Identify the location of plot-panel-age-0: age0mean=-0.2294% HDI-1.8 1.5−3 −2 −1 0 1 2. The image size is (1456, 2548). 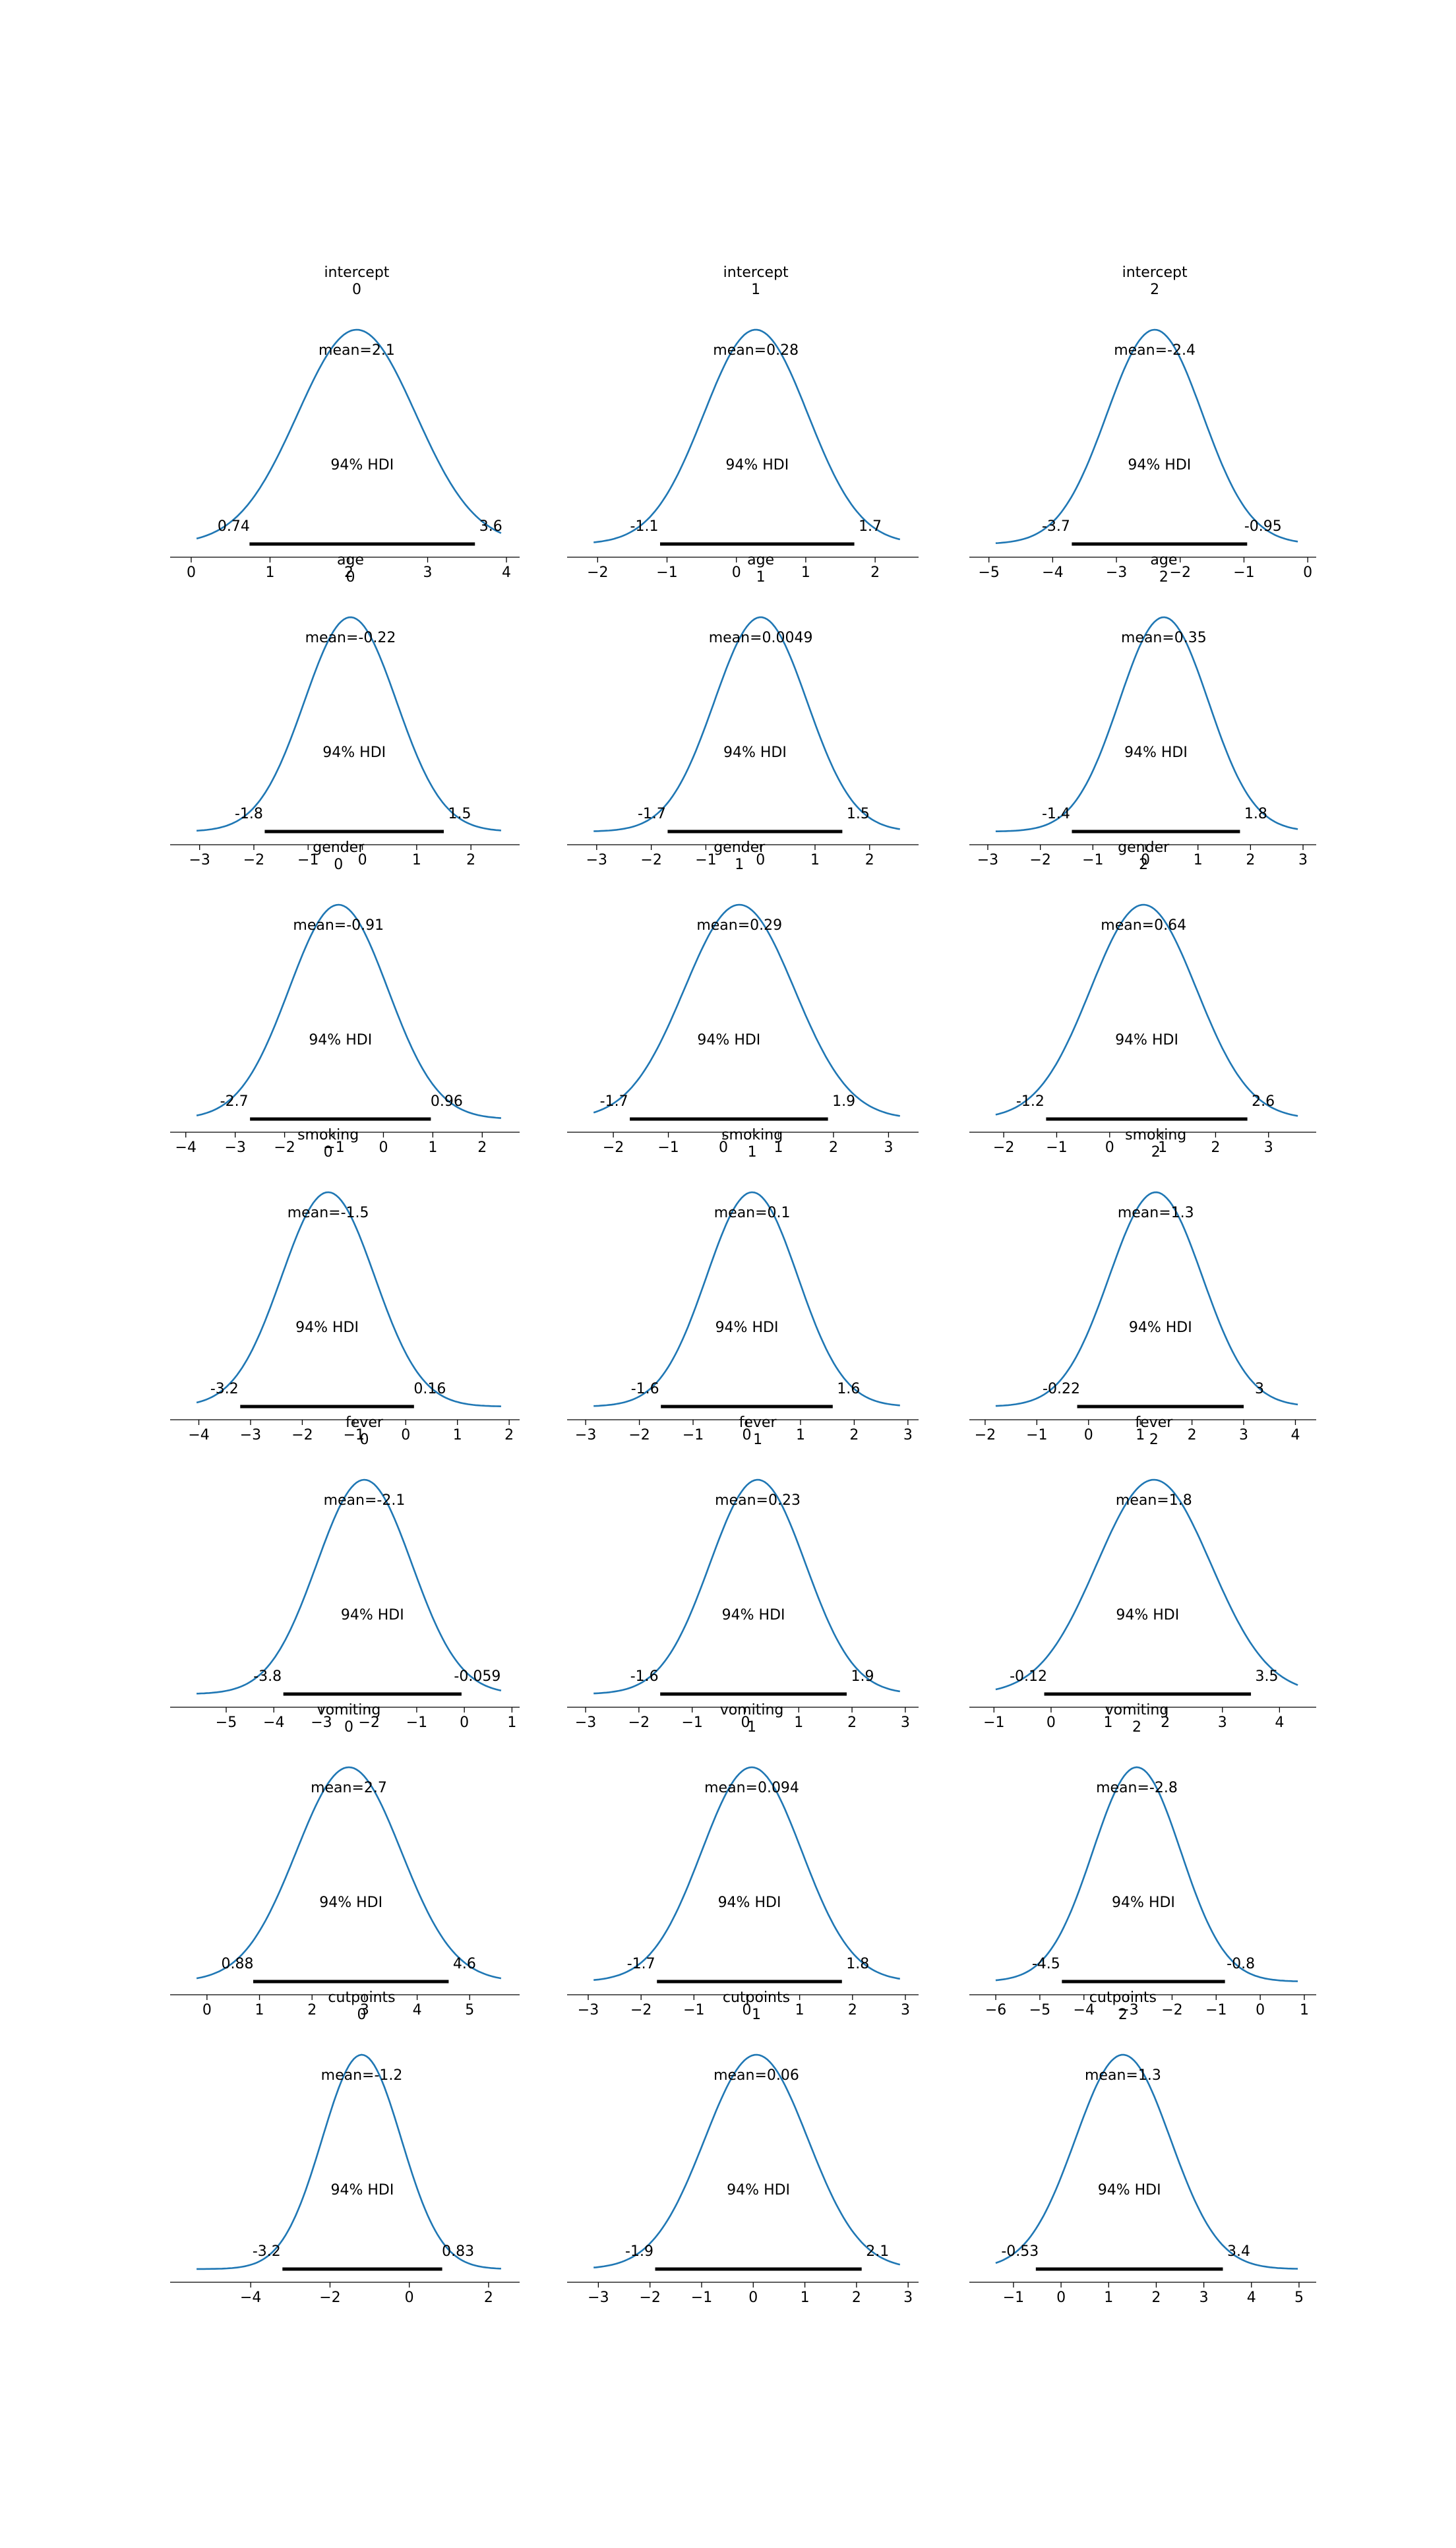
(345, 710).